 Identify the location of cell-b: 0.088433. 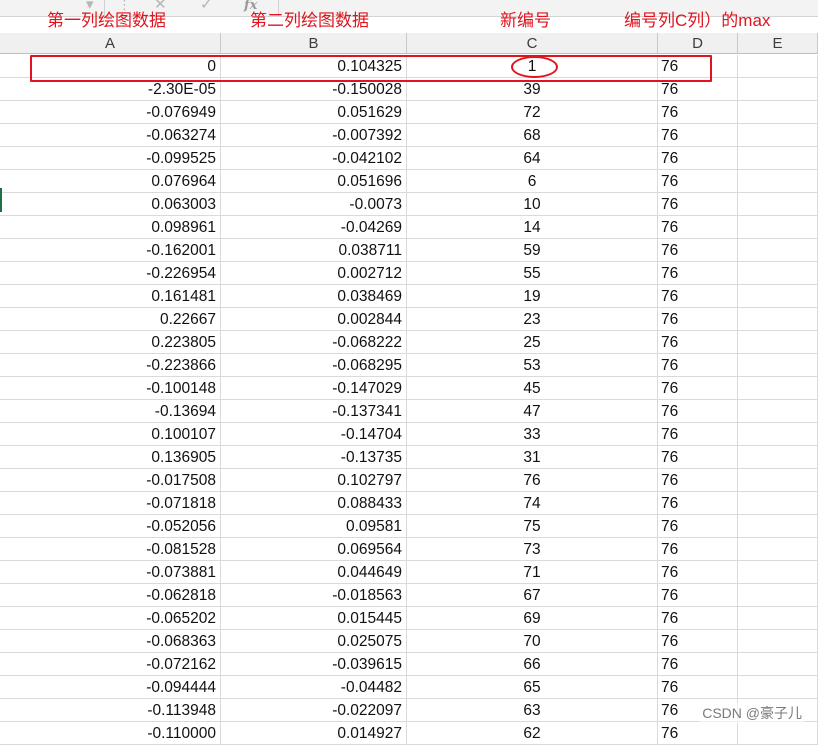
(314, 503).